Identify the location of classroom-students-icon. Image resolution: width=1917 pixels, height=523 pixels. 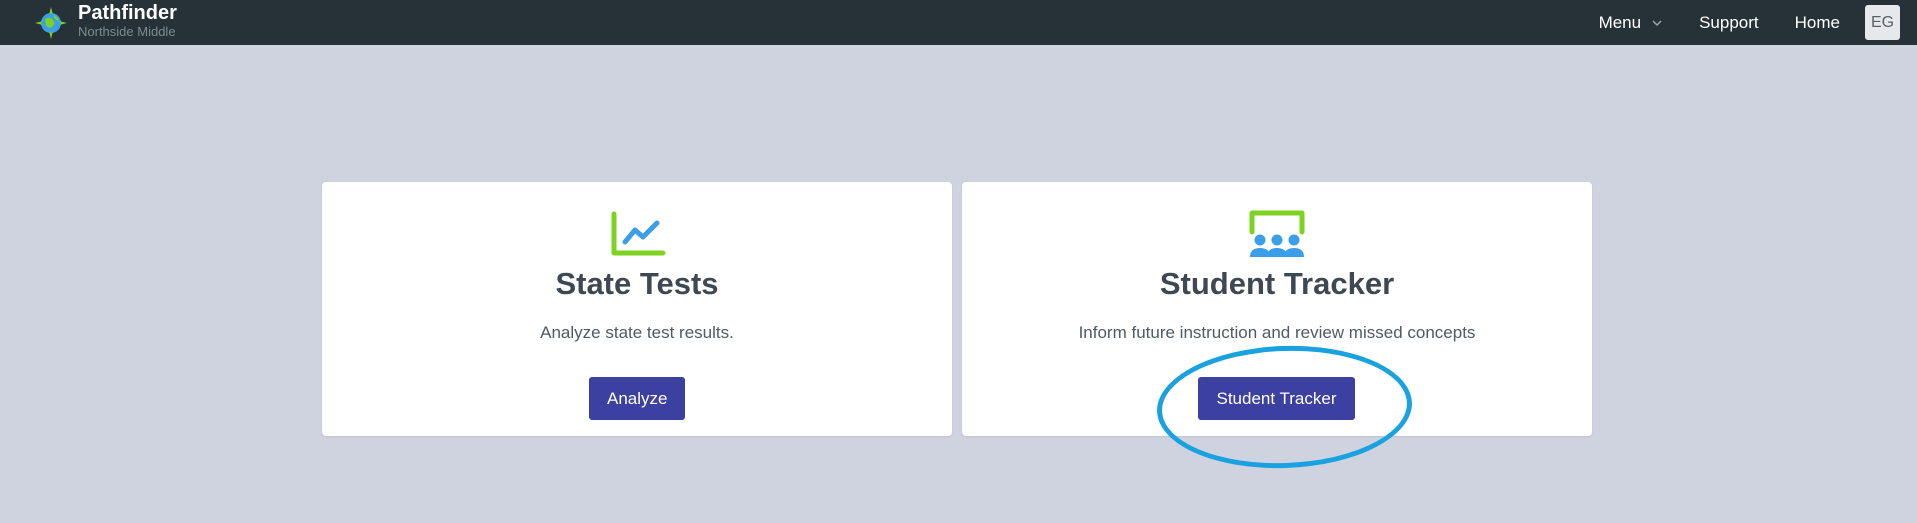
(1277, 233).